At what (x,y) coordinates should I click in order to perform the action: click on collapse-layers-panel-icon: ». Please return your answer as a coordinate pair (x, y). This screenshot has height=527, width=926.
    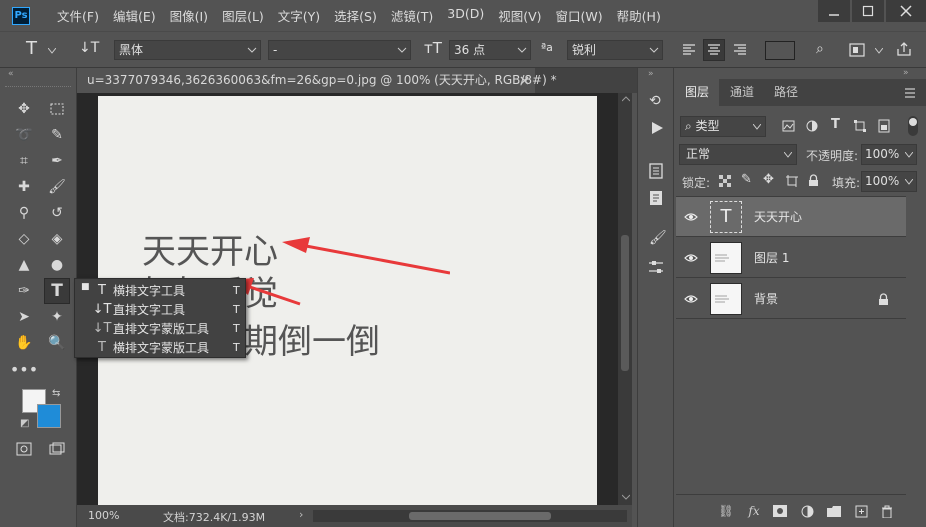
    Looking at the image, I should click on (906, 73).